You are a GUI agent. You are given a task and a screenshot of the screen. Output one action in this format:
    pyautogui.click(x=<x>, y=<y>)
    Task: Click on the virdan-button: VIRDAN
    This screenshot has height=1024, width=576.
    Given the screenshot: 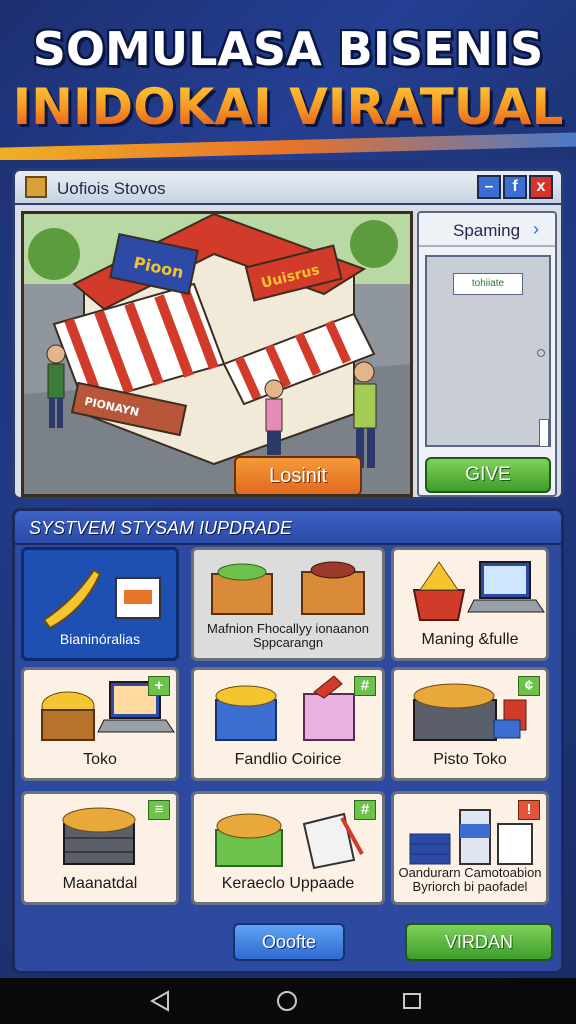 What is the action you would take?
    pyautogui.click(x=479, y=942)
    